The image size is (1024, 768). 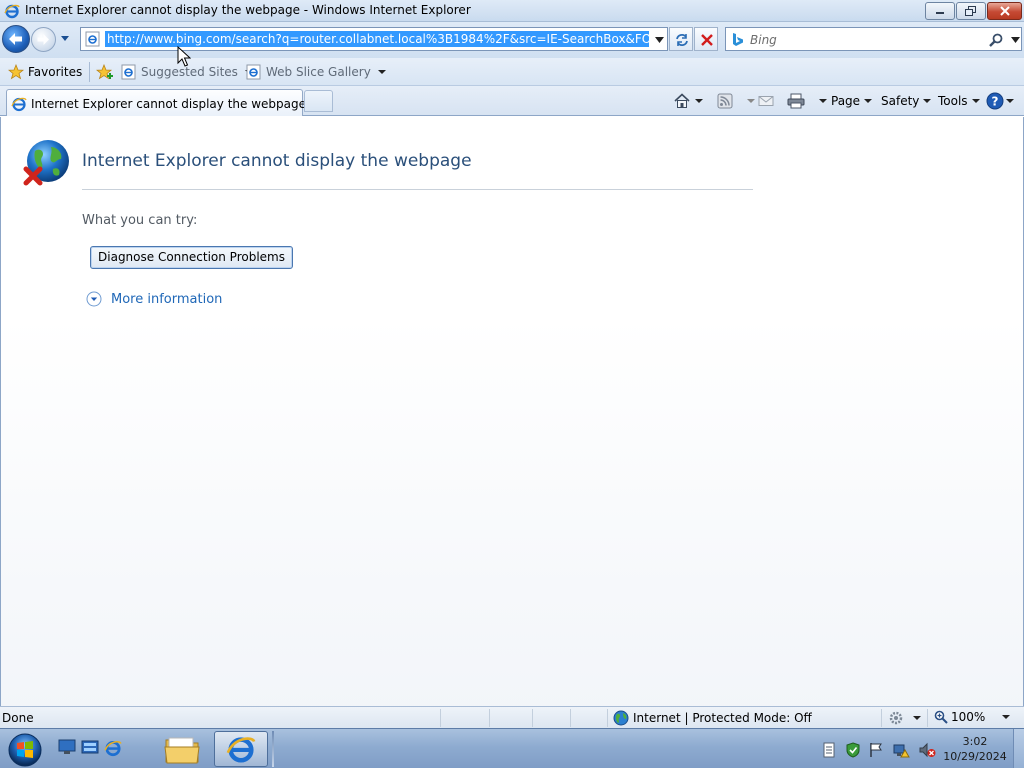 I want to click on security-gear-icon, so click(x=896, y=718).